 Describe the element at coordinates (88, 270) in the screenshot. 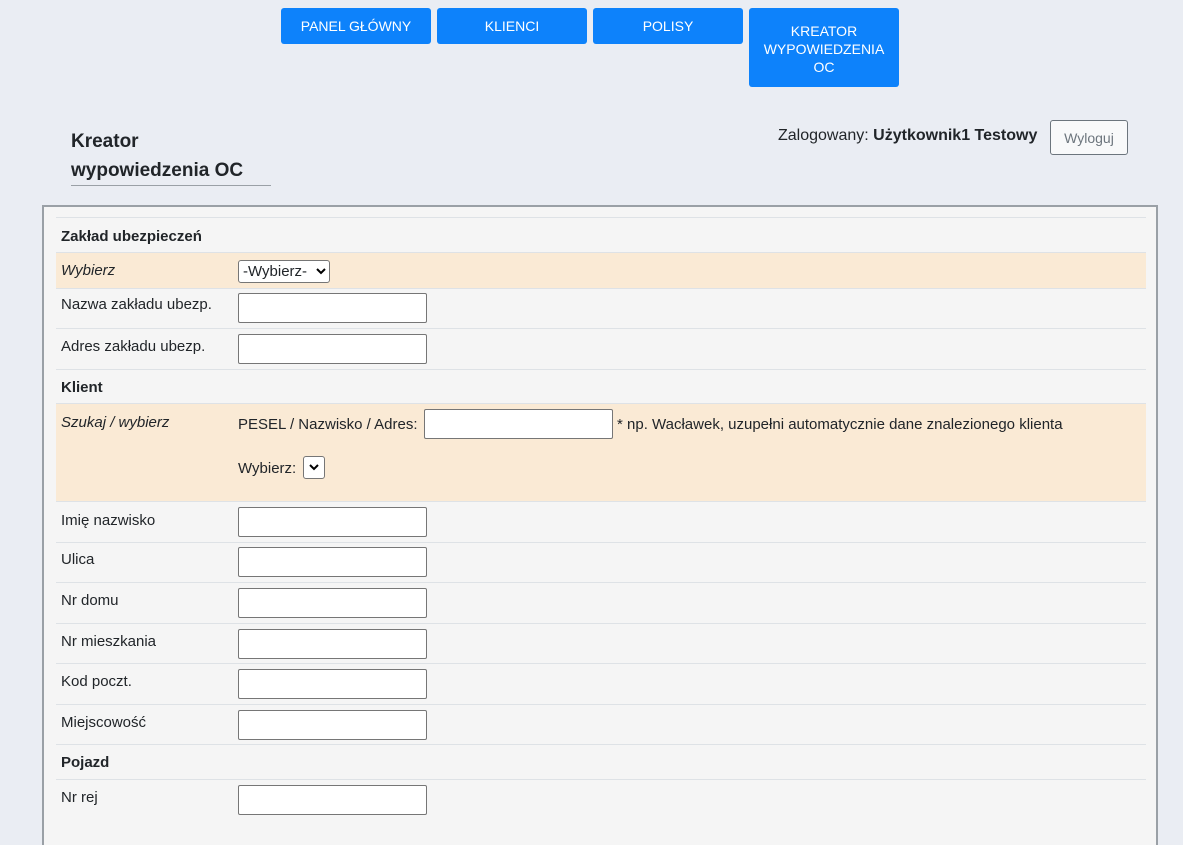

I see `insurer-select-label: Wybierz` at that location.